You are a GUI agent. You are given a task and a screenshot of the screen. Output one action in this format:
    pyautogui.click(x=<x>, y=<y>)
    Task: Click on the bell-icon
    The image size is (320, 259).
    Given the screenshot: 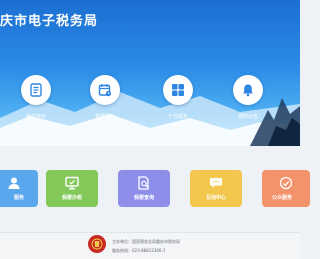 What is the action you would take?
    pyautogui.click(x=248, y=90)
    